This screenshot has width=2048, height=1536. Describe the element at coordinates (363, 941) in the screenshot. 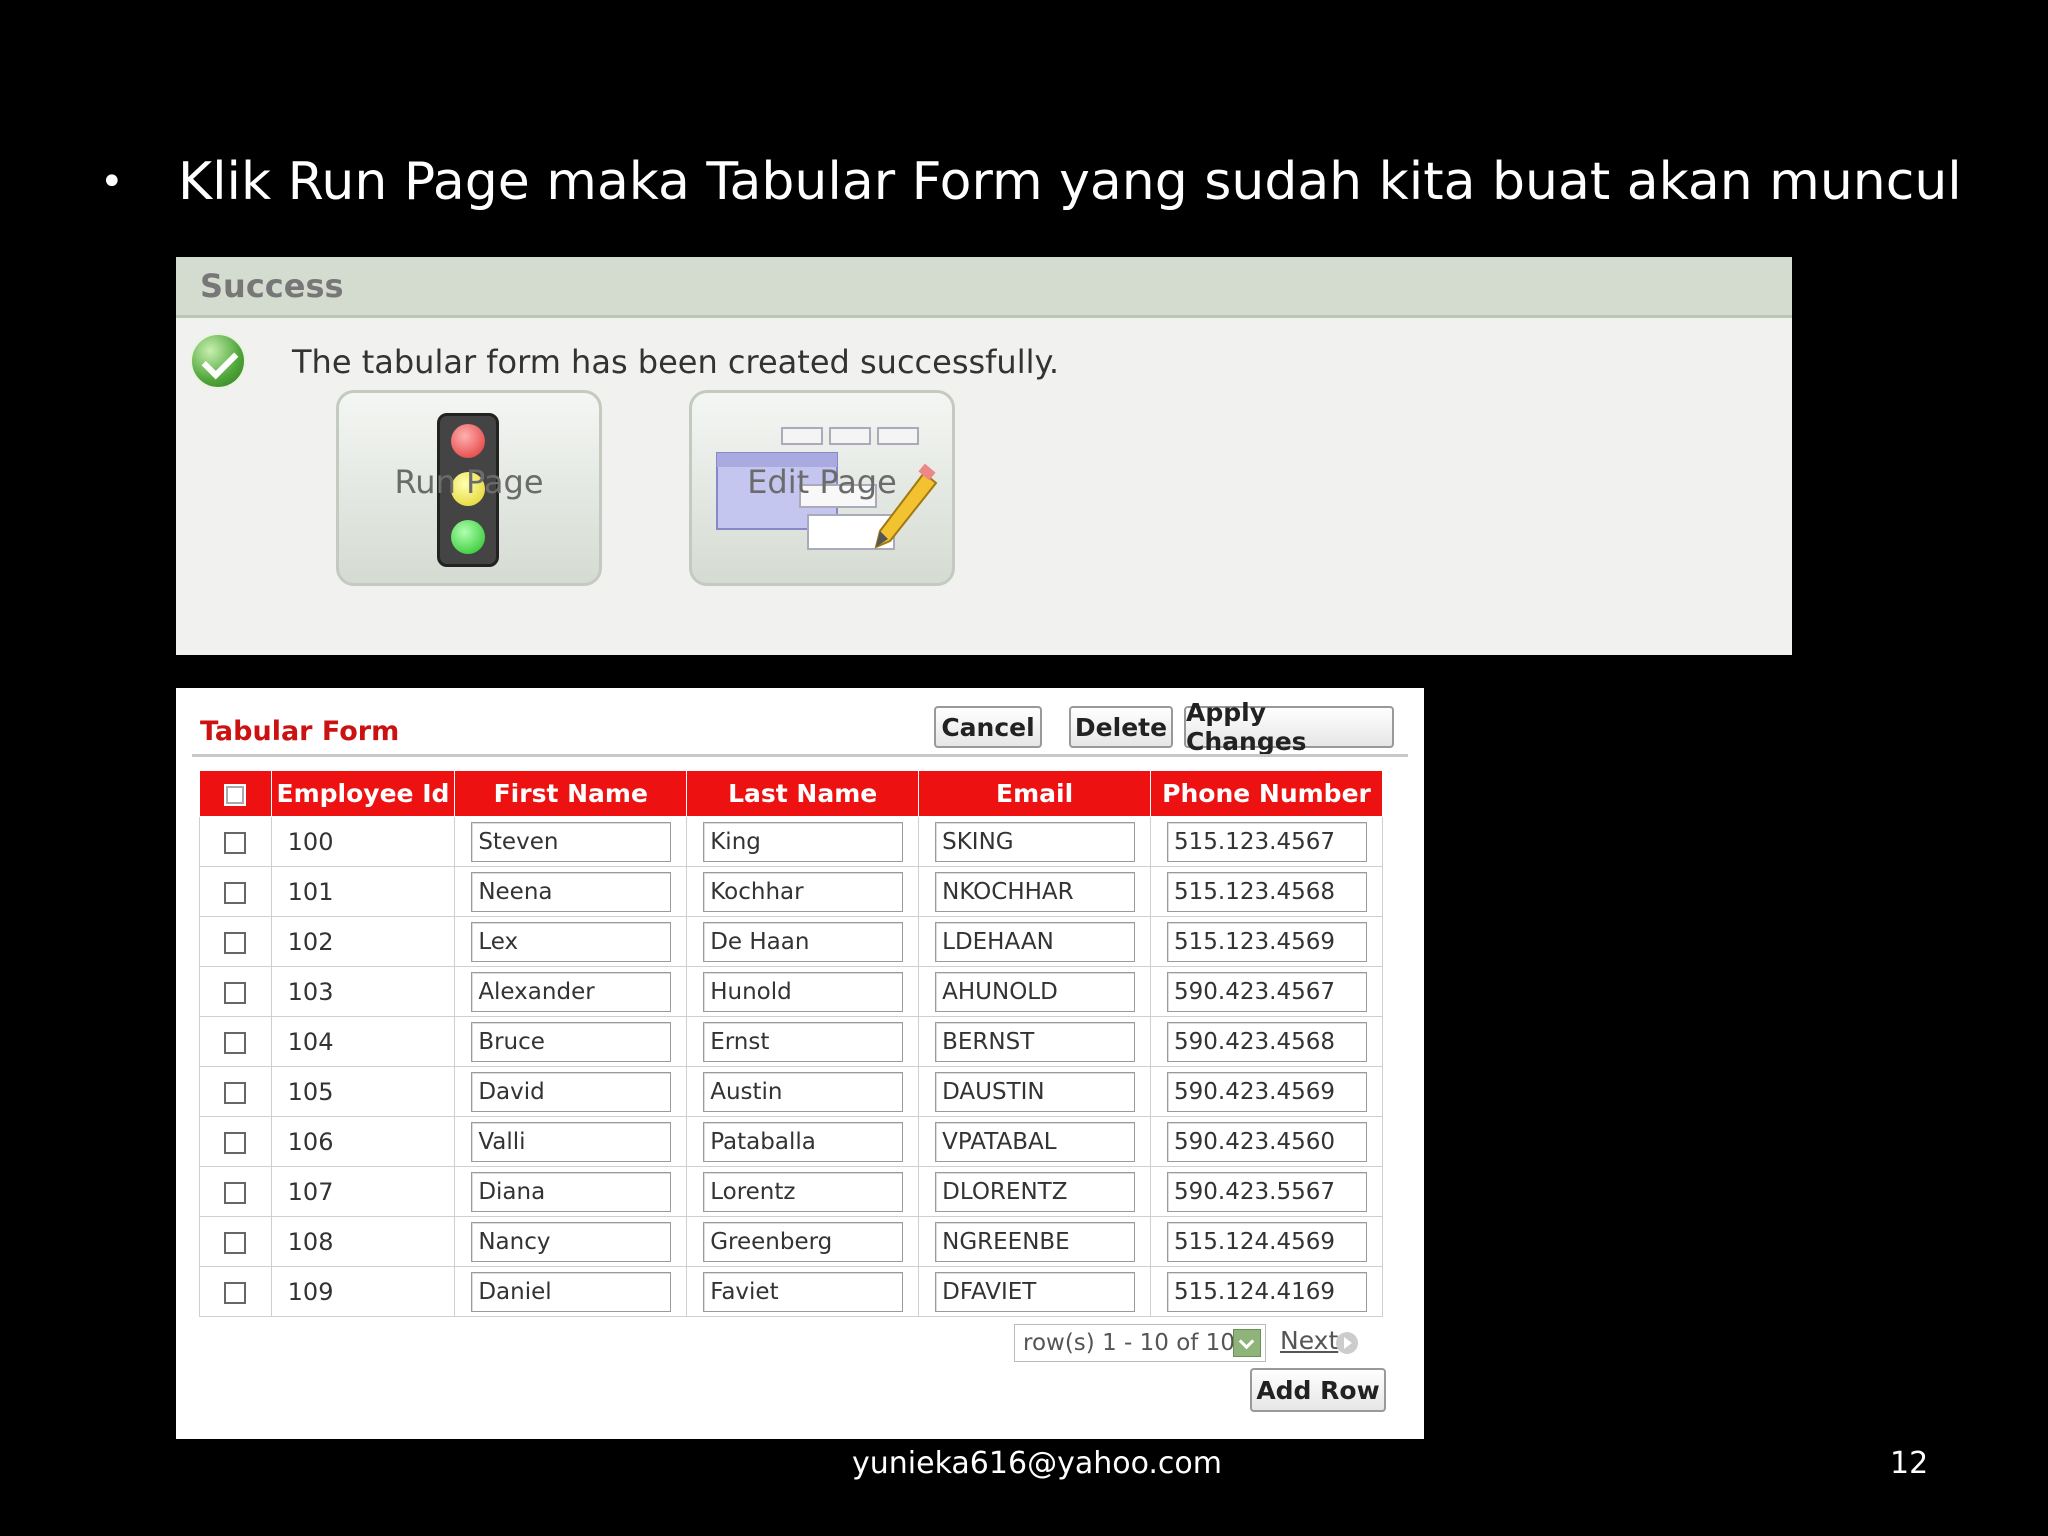

I see `employee-id-cell: 102` at that location.